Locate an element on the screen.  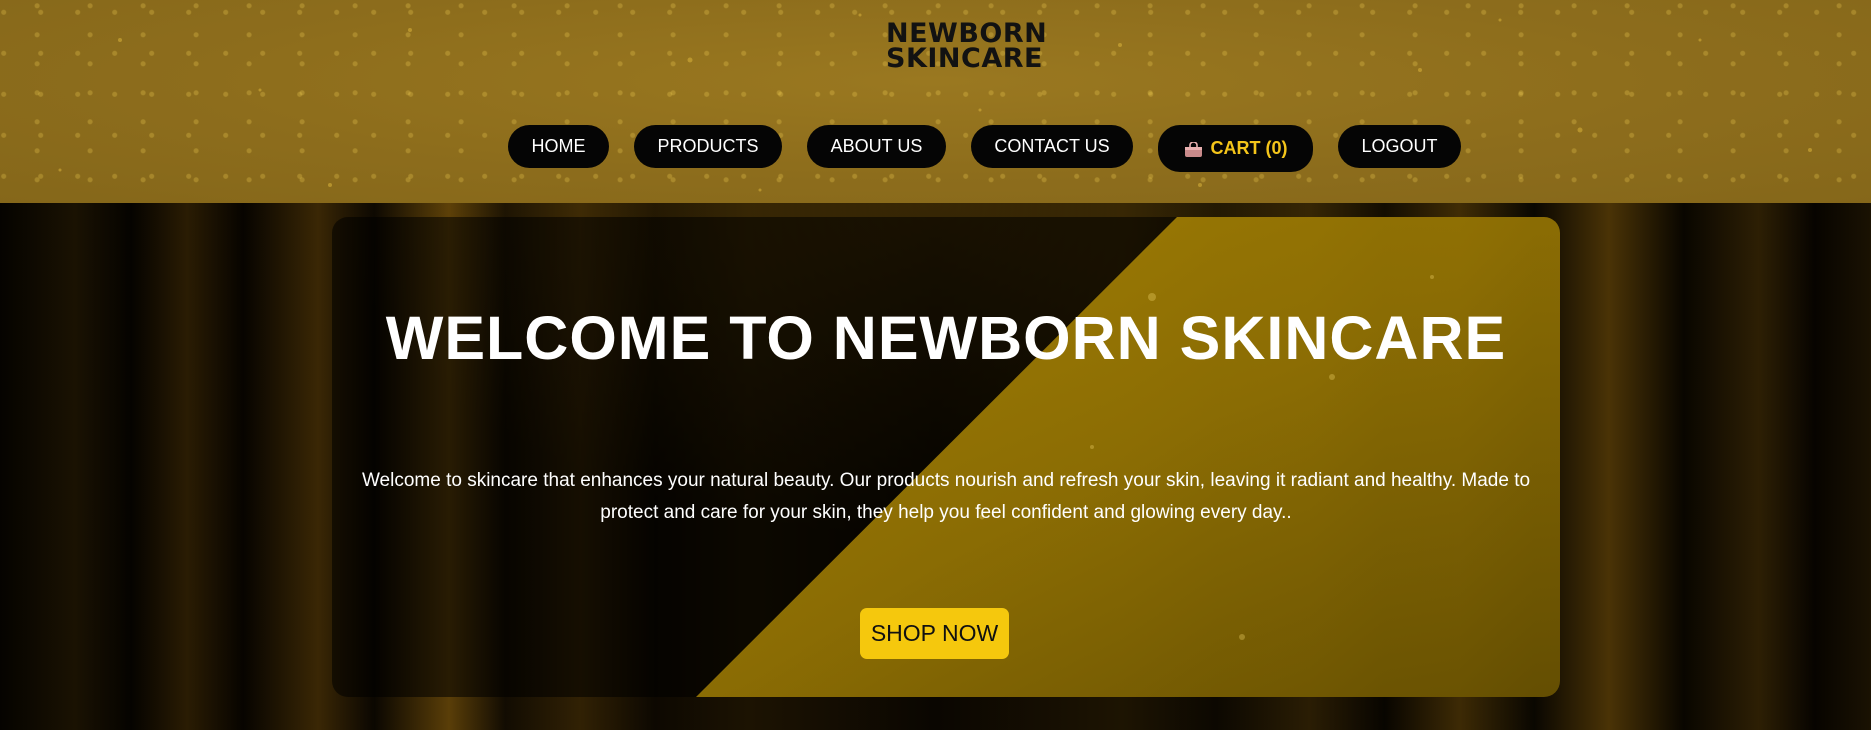
nav-logout-button: LOGOUT is located at coordinates (1399, 146).